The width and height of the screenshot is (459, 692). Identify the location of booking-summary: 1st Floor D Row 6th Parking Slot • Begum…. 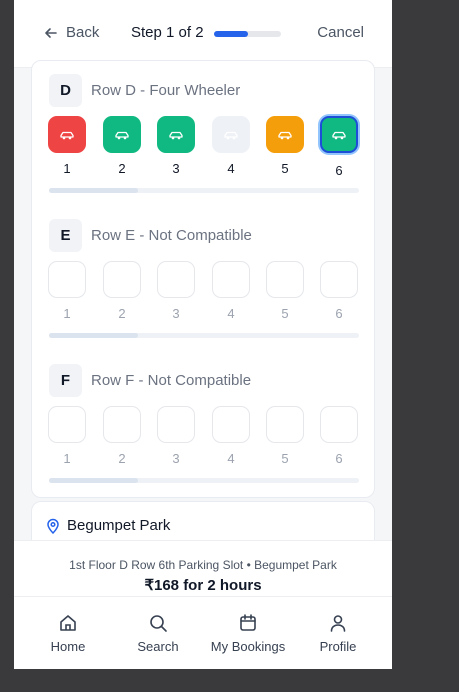
(203, 568).